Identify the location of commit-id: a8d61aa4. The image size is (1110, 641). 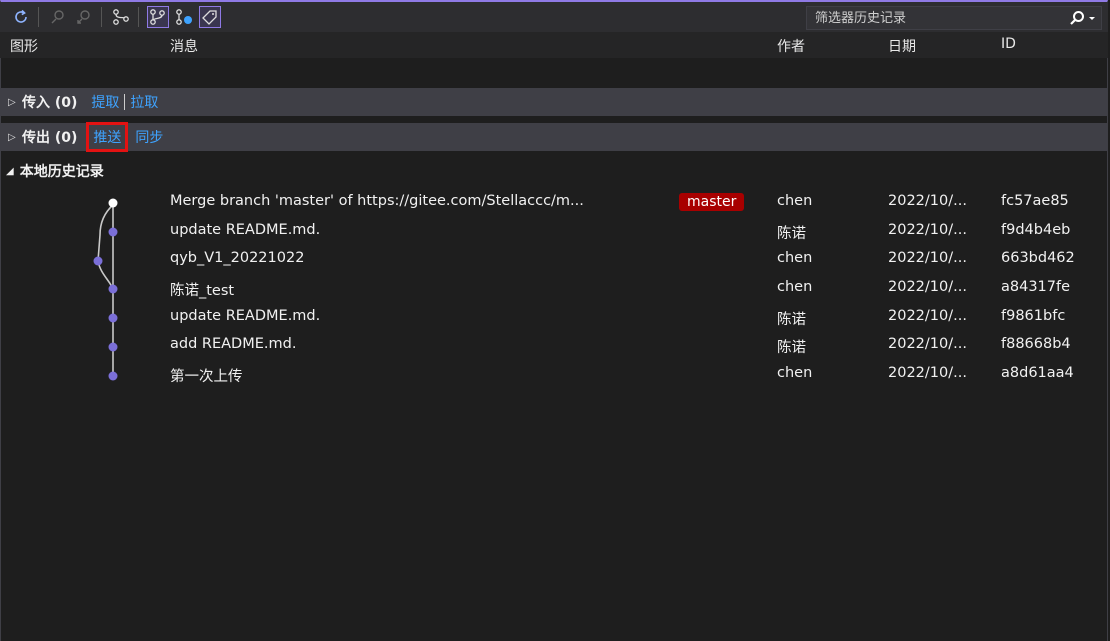
(1037, 373).